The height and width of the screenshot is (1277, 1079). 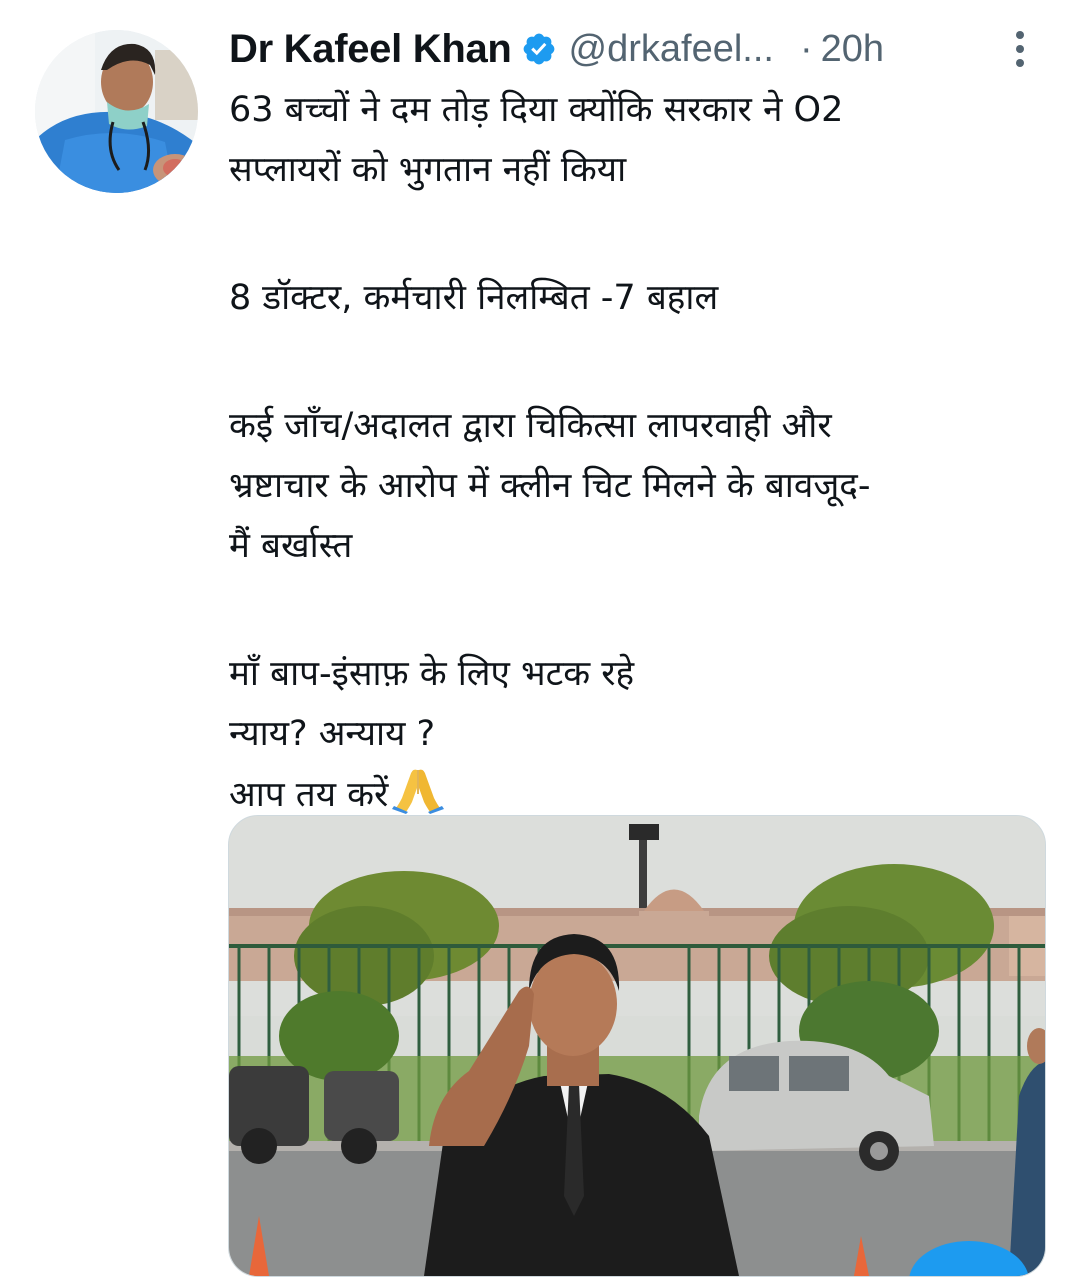 I want to click on tweet-text-line: सप्लायरों को भुगतान नहीं किया, so click(x=428, y=170).